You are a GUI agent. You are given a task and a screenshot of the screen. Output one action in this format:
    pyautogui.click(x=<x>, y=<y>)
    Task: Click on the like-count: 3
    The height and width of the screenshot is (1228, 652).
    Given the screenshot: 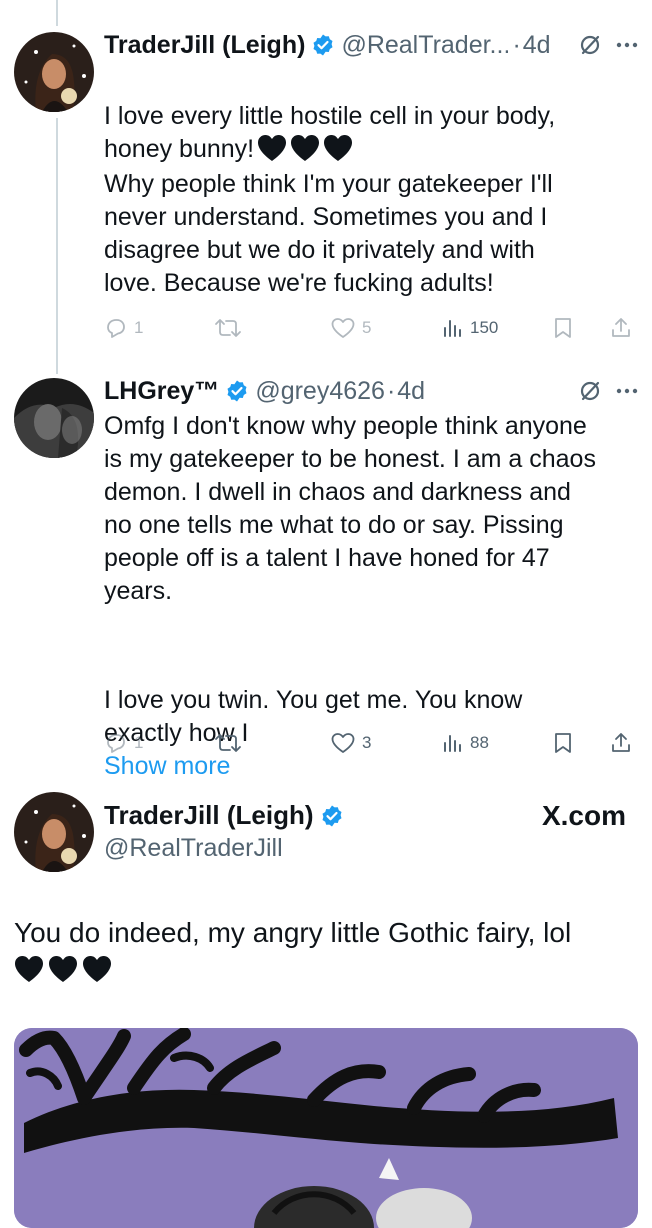 What is the action you would take?
    pyautogui.click(x=367, y=742)
    